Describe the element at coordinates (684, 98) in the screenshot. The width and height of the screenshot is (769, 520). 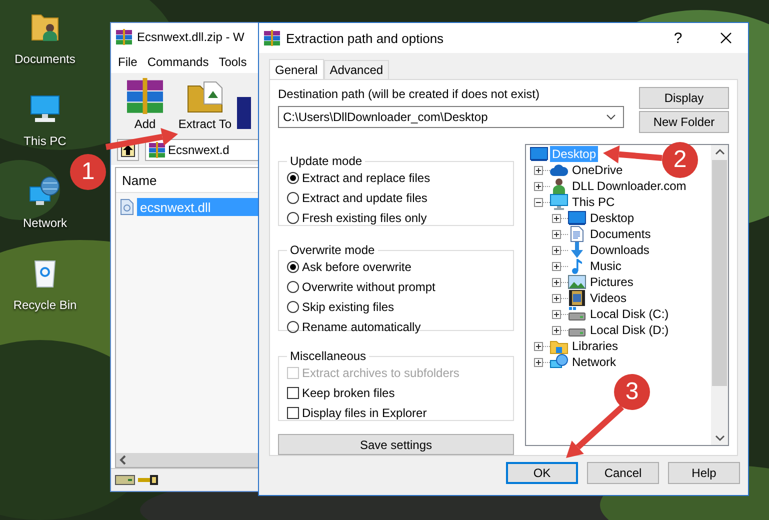
I see `action-button: Display` at that location.